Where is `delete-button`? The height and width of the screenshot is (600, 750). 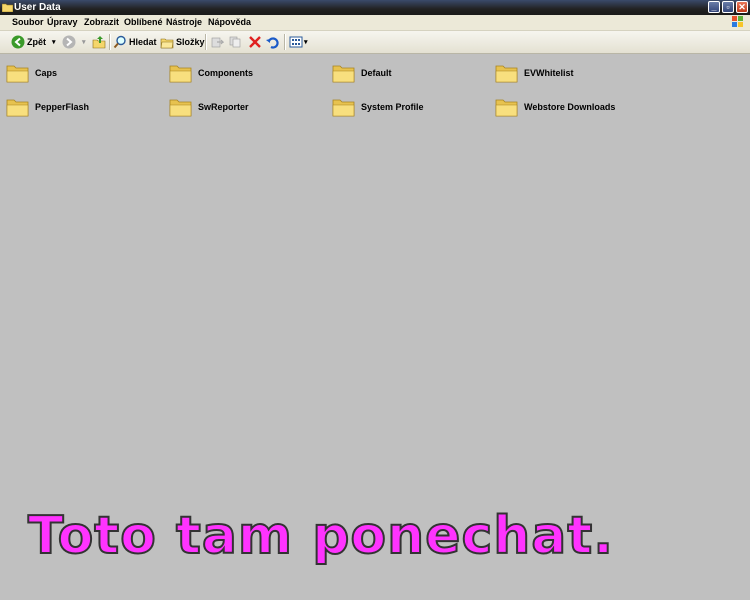
delete-button is located at coordinates (255, 42).